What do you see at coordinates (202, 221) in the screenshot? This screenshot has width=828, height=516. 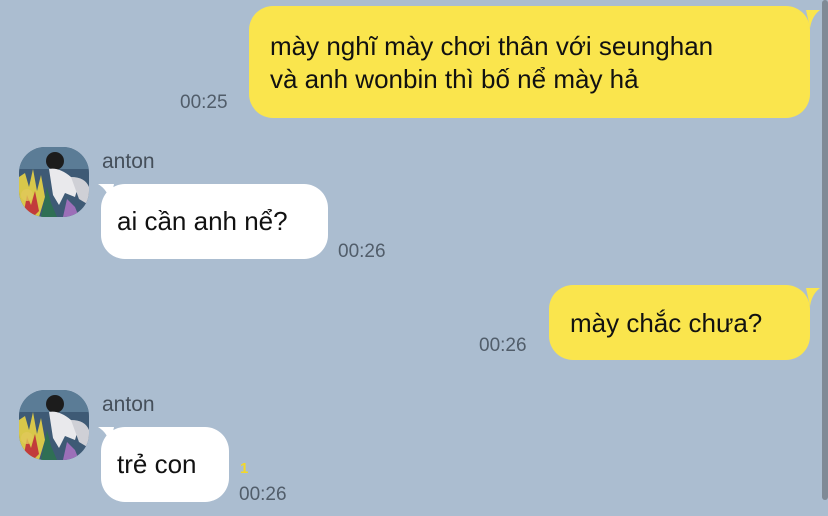 I see `message-line: ai cần anh nể?` at bounding box center [202, 221].